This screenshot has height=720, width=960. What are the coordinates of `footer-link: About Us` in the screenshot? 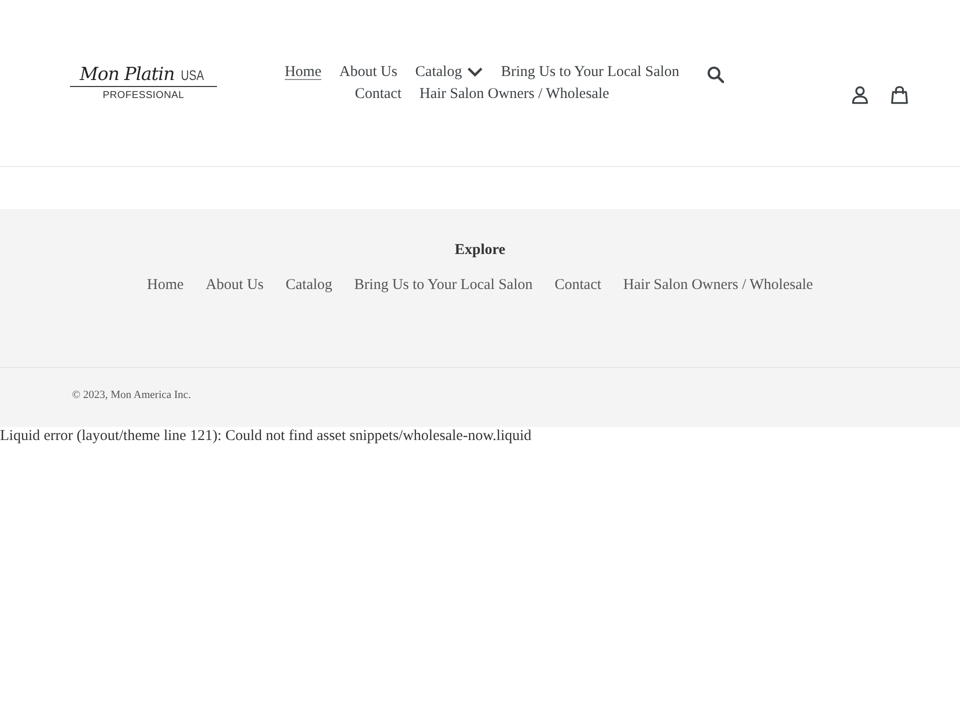 It's located at (235, 285).